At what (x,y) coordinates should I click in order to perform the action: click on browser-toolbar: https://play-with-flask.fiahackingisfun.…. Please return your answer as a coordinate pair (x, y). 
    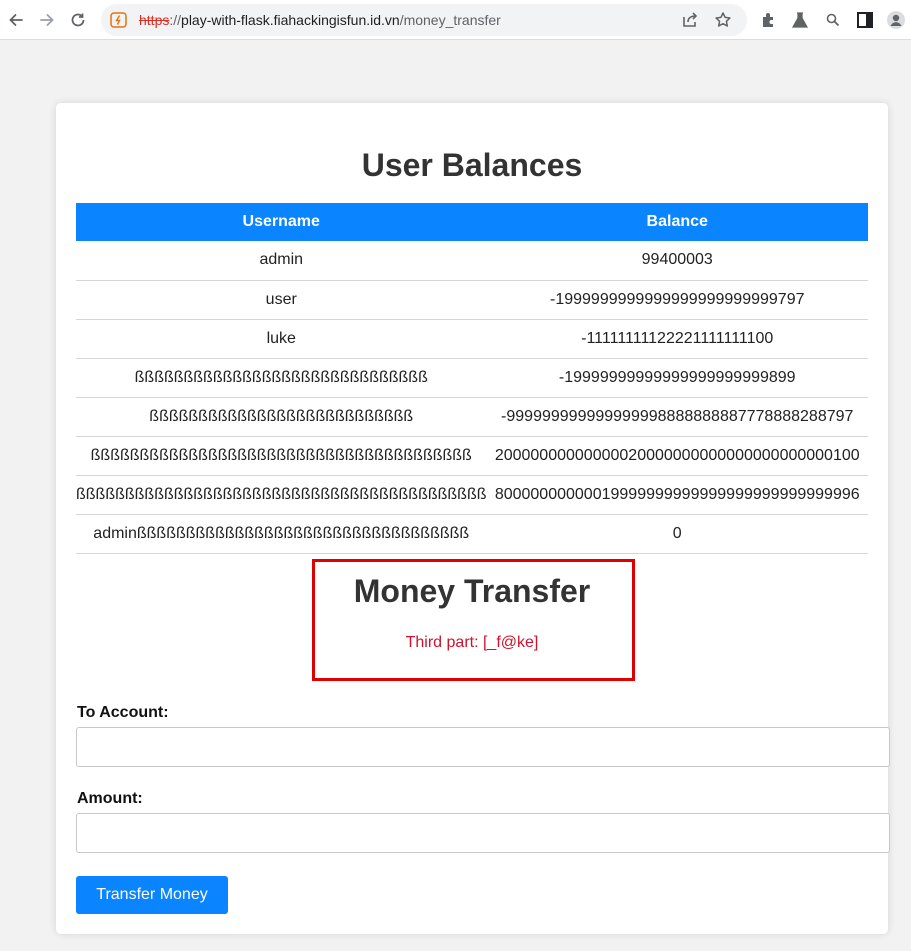
    Looking at the image, I should click on (455, 20).